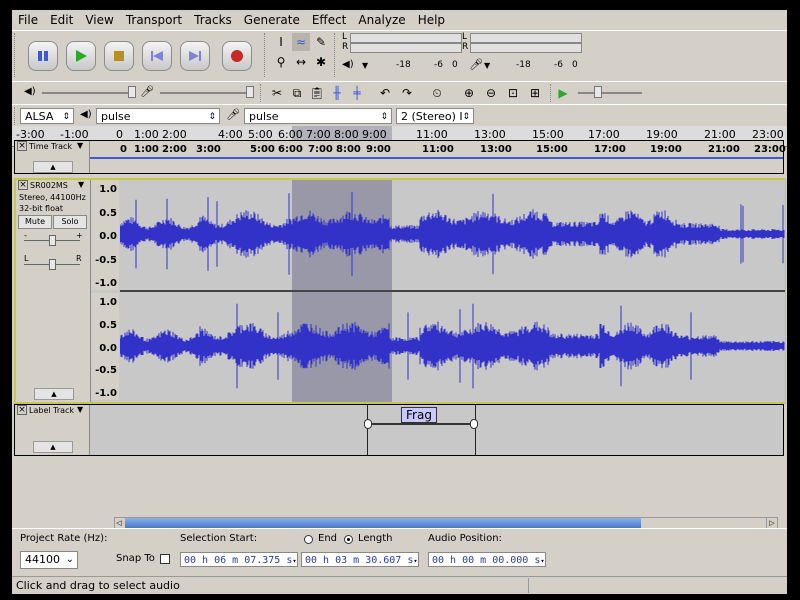  What do you see at coordinates (438, 65) in the screenshot?
I see `meter-tick: -6` at bounding box center [438, 65].